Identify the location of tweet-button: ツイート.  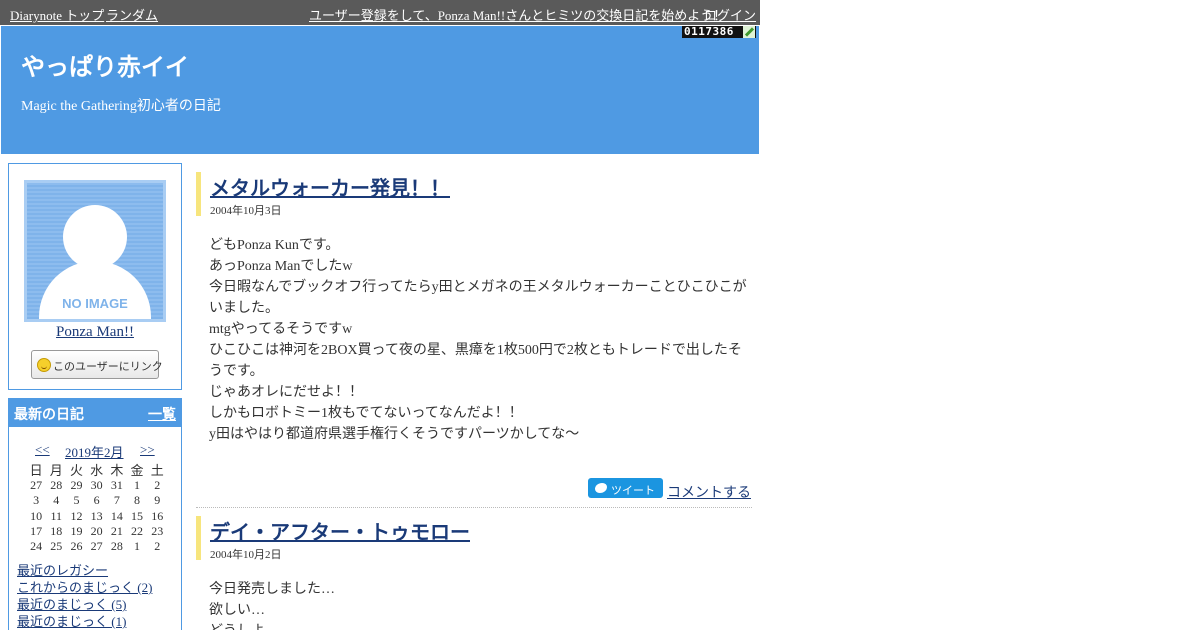
(625, 488).